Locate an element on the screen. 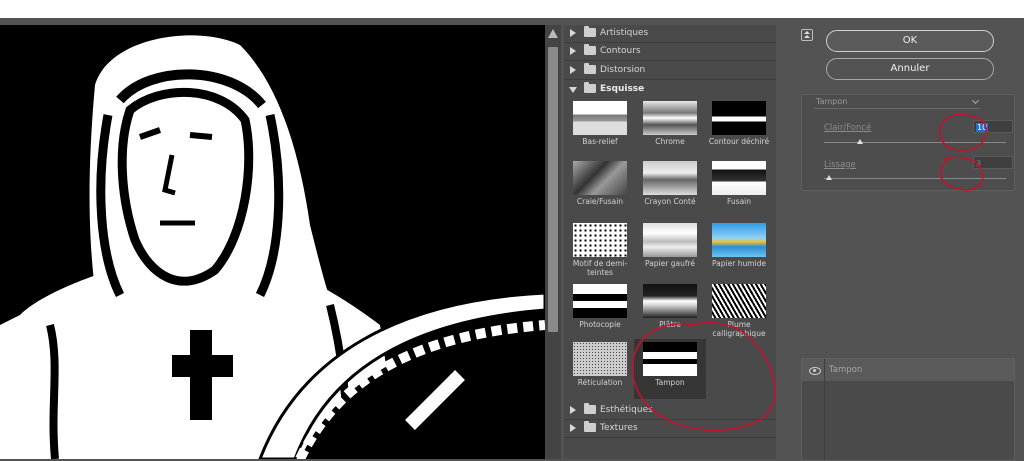 The width and height of the screenshot is (1024, 461). folder-open-icon is located at coordinates (590, 87).